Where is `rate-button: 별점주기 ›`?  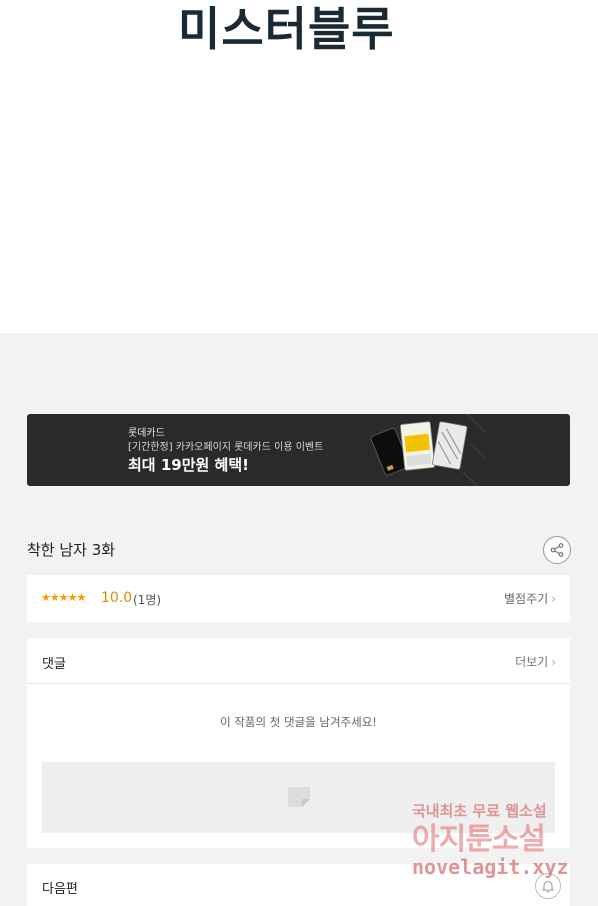 rate-button: 별점주기 › is located at coordinates (530, 598).